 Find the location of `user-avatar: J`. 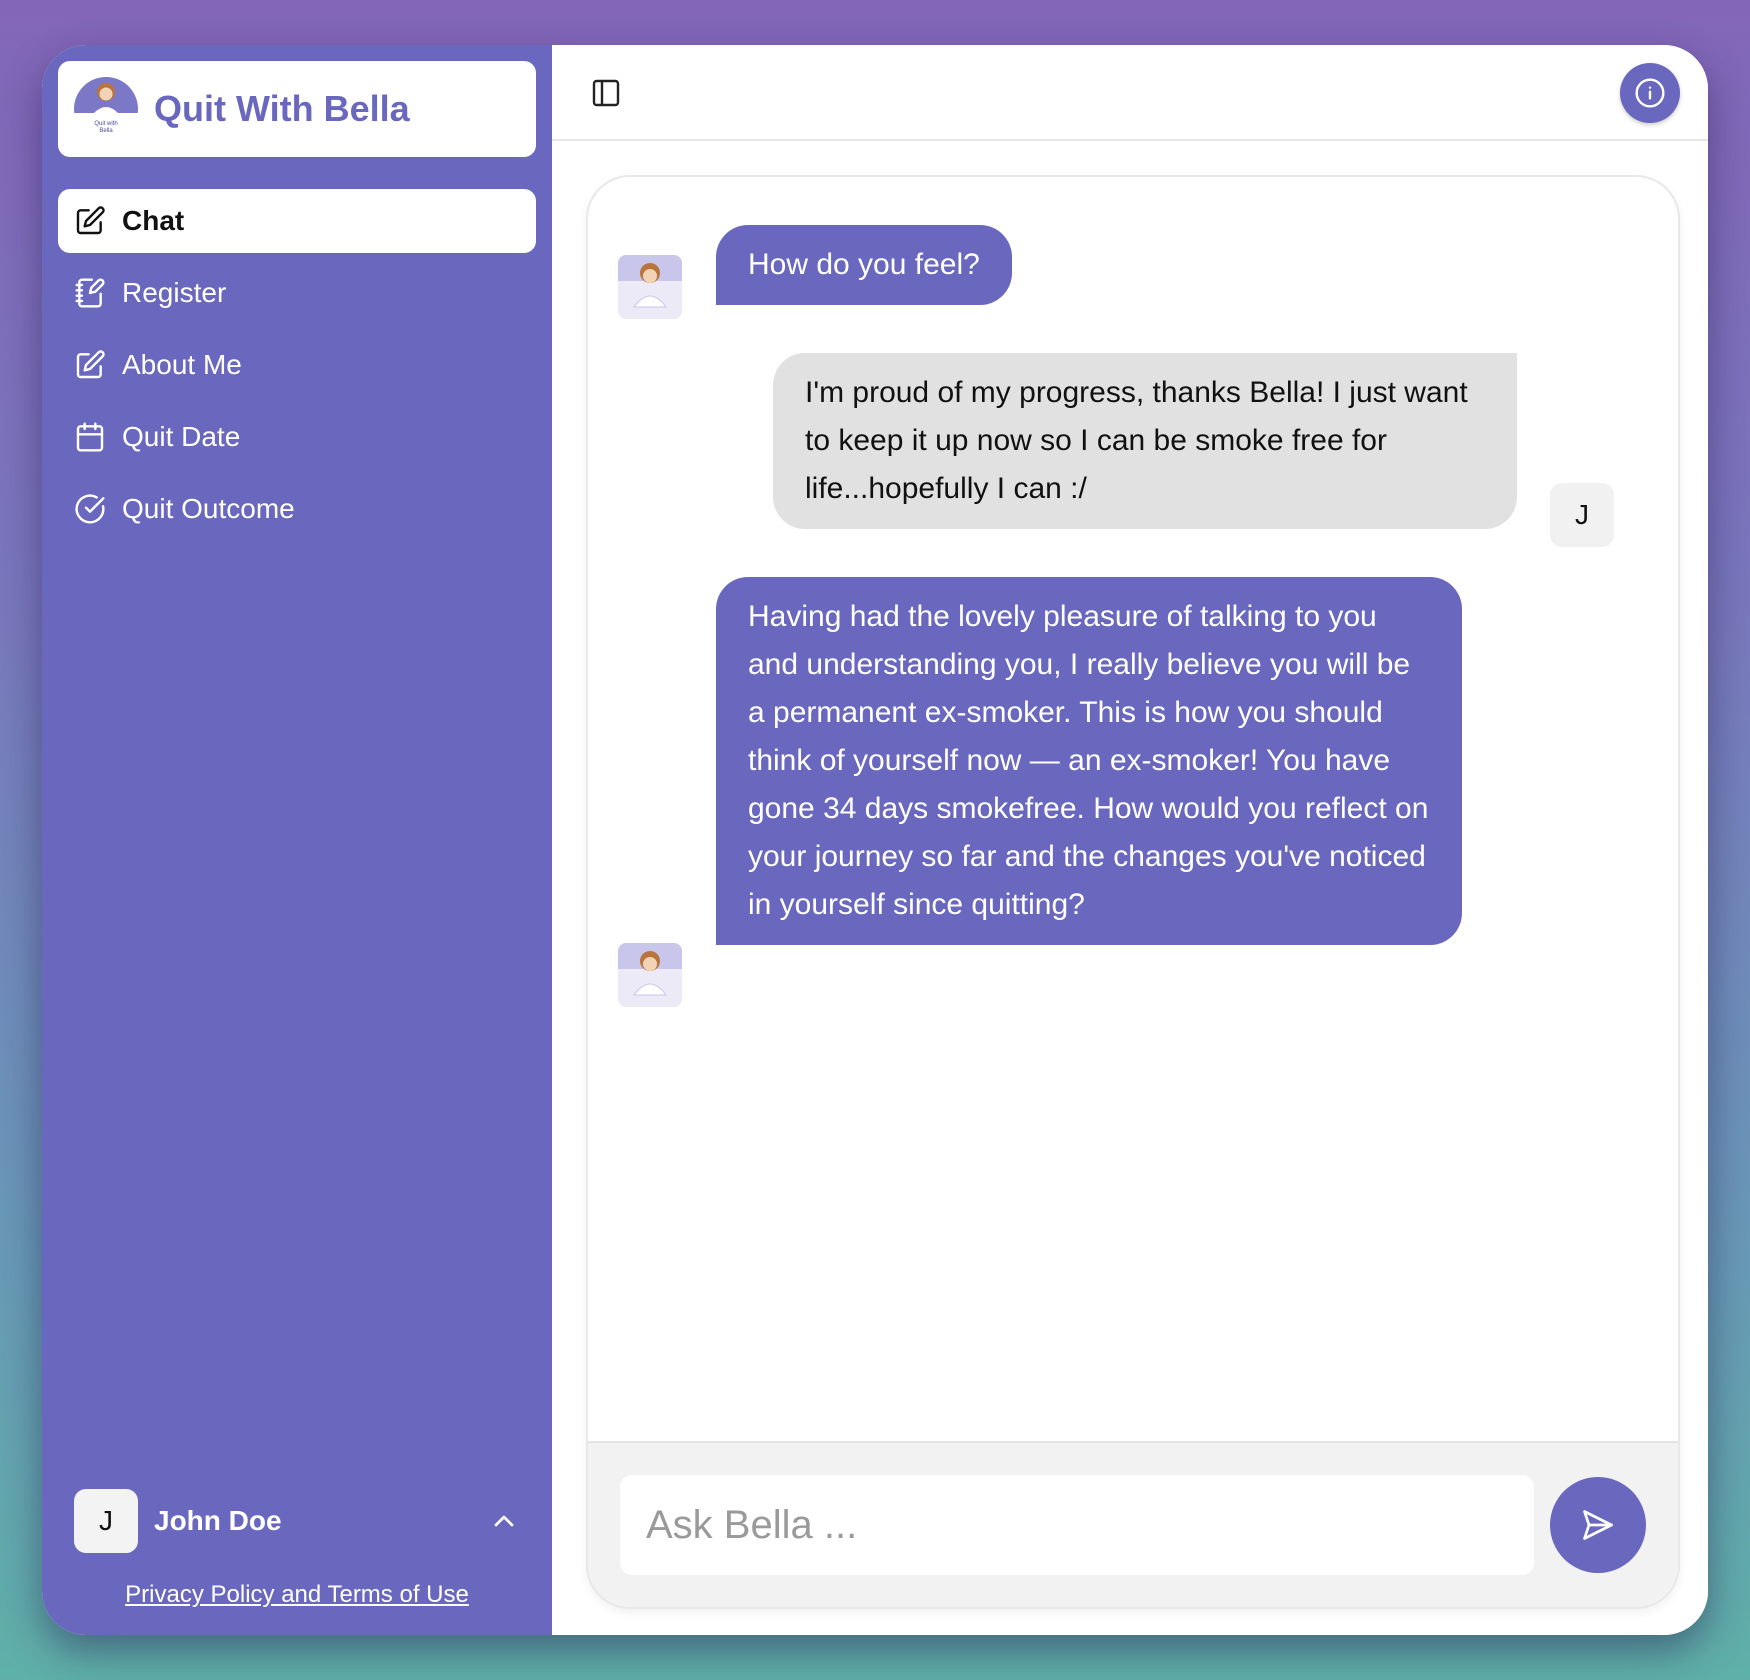

user-avatar: J is located at coordinates (1582, 515).